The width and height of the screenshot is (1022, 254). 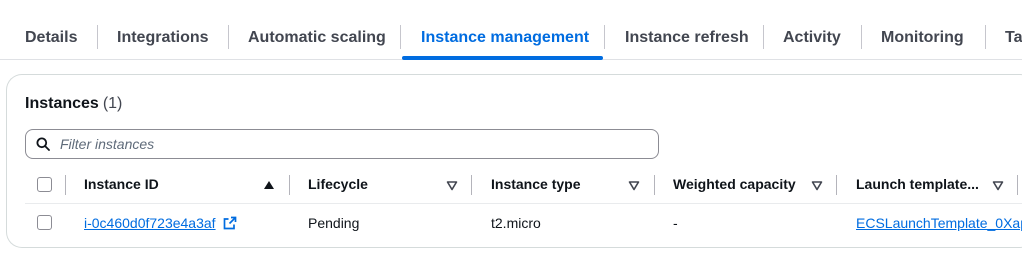 What do you see at coordinates (687, 38) in the screenshot?
I see `tab-instance-refresh: Instance refresh` at bounding box center [687, 38].